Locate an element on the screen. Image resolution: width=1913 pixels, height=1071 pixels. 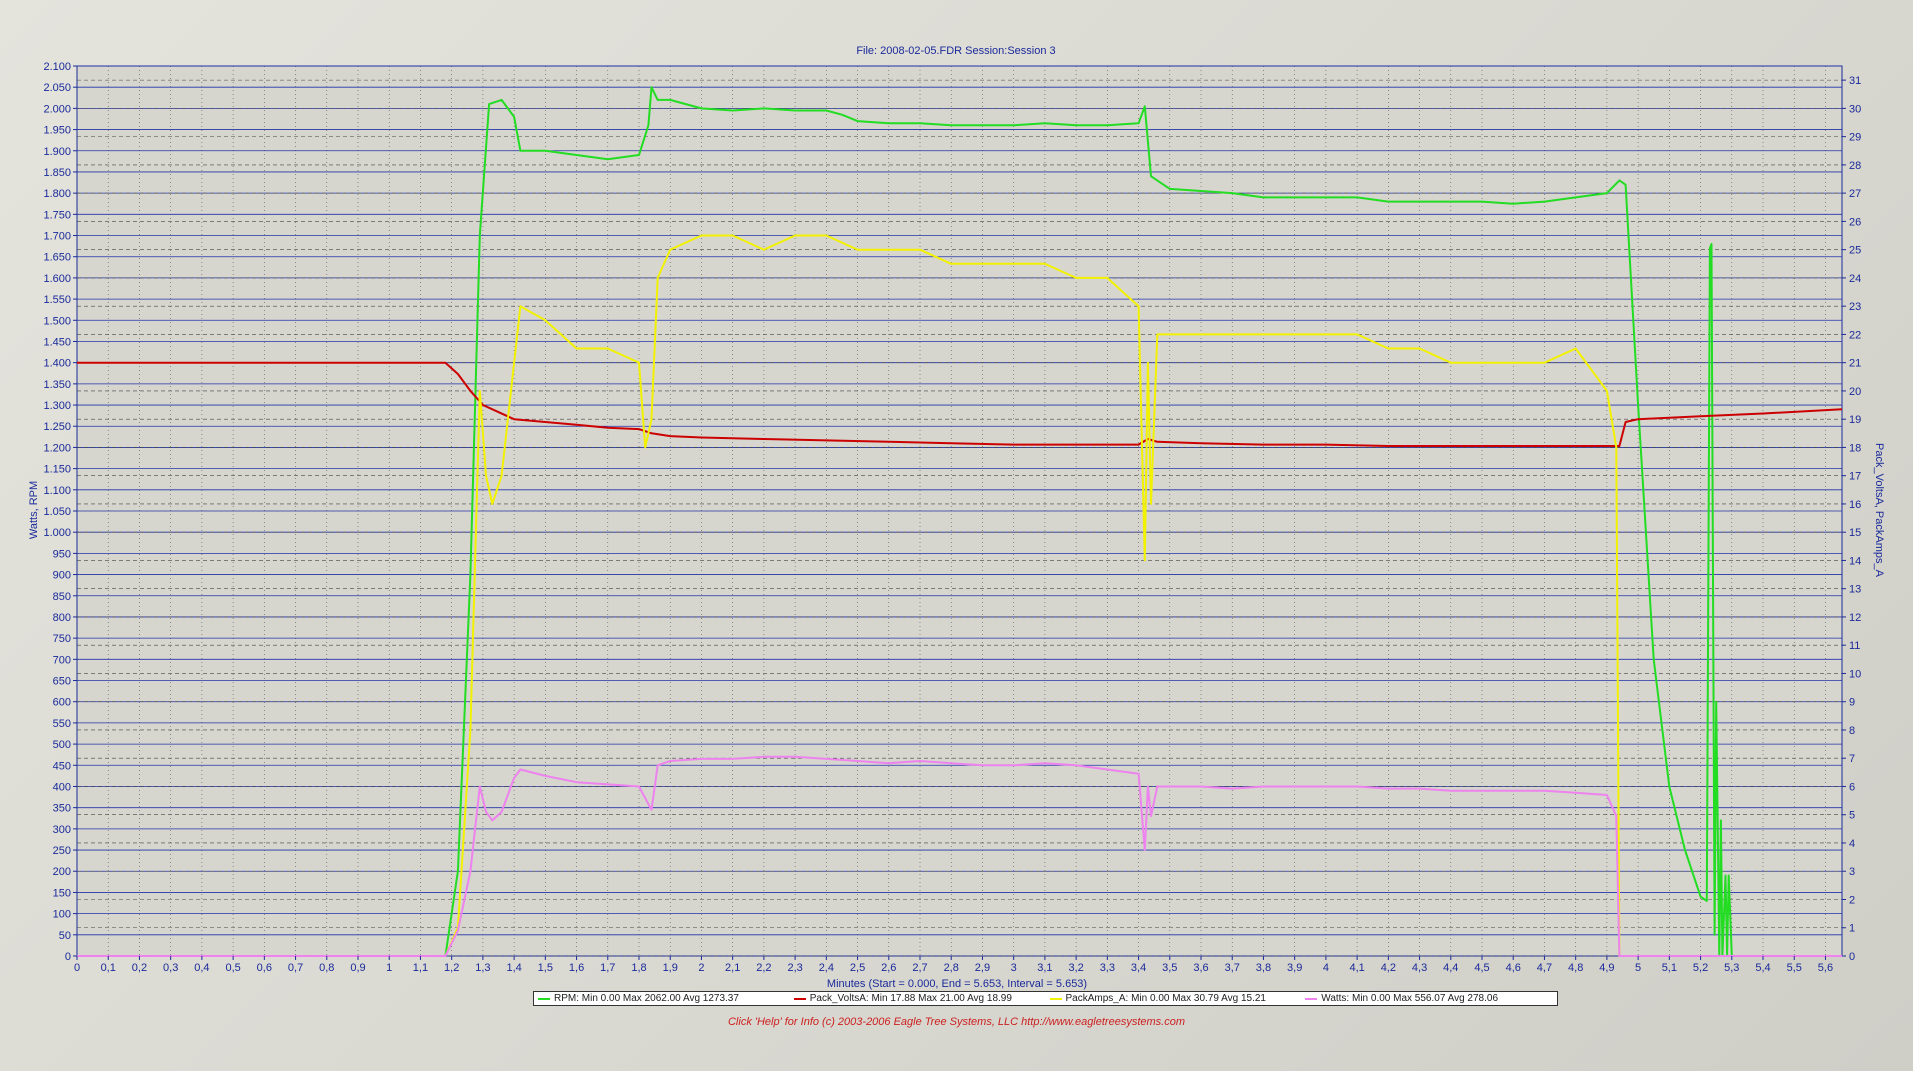
y-right-tick-label: 4 is located at coordinates (1852, 844).